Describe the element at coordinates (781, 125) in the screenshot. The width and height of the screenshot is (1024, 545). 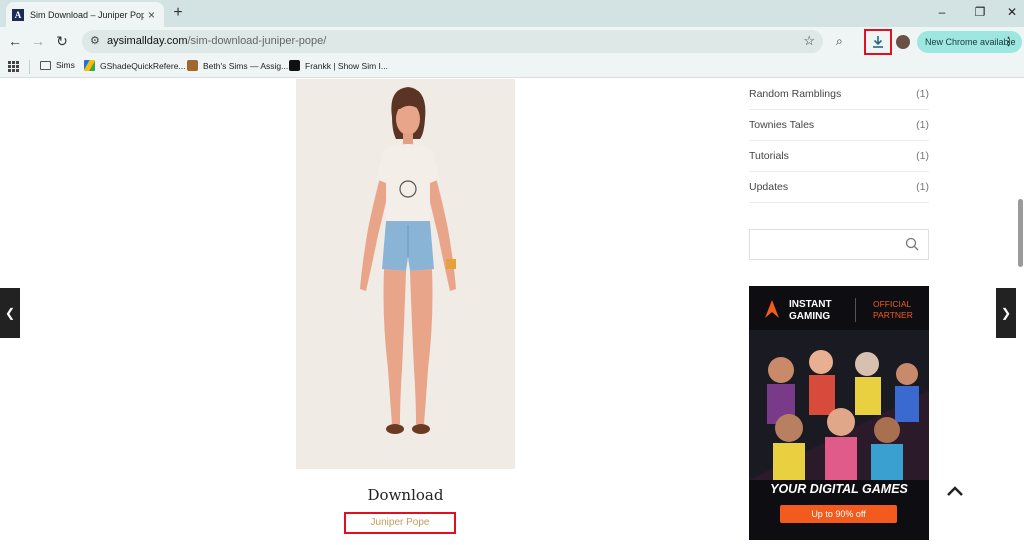
I see `category-label: Townies Tales` at that location.